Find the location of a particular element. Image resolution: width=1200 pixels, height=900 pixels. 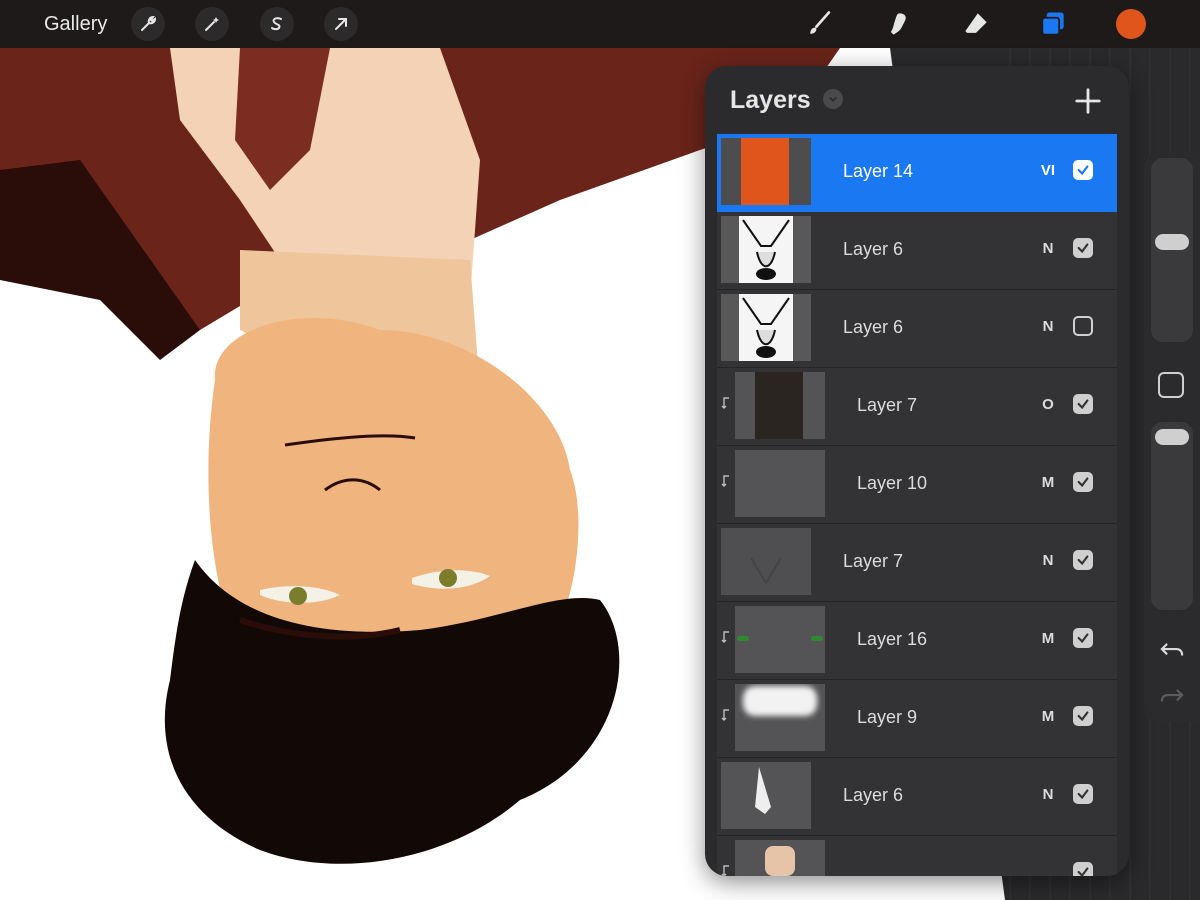

redo-arrow-icon is located at coordinates (1172, 696).